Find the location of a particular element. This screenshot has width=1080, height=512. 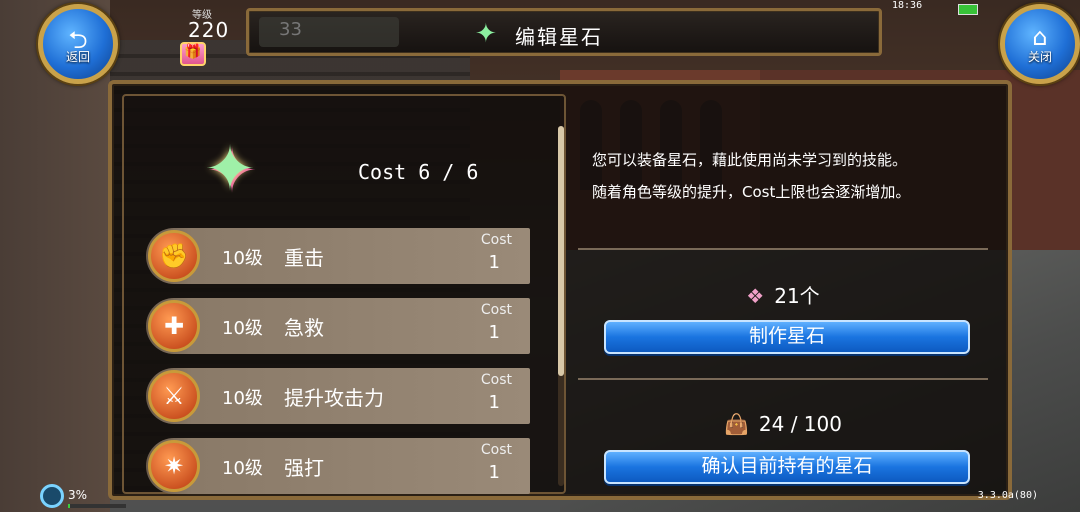

scrollbar-thumb is located at coordinates (561, 251).